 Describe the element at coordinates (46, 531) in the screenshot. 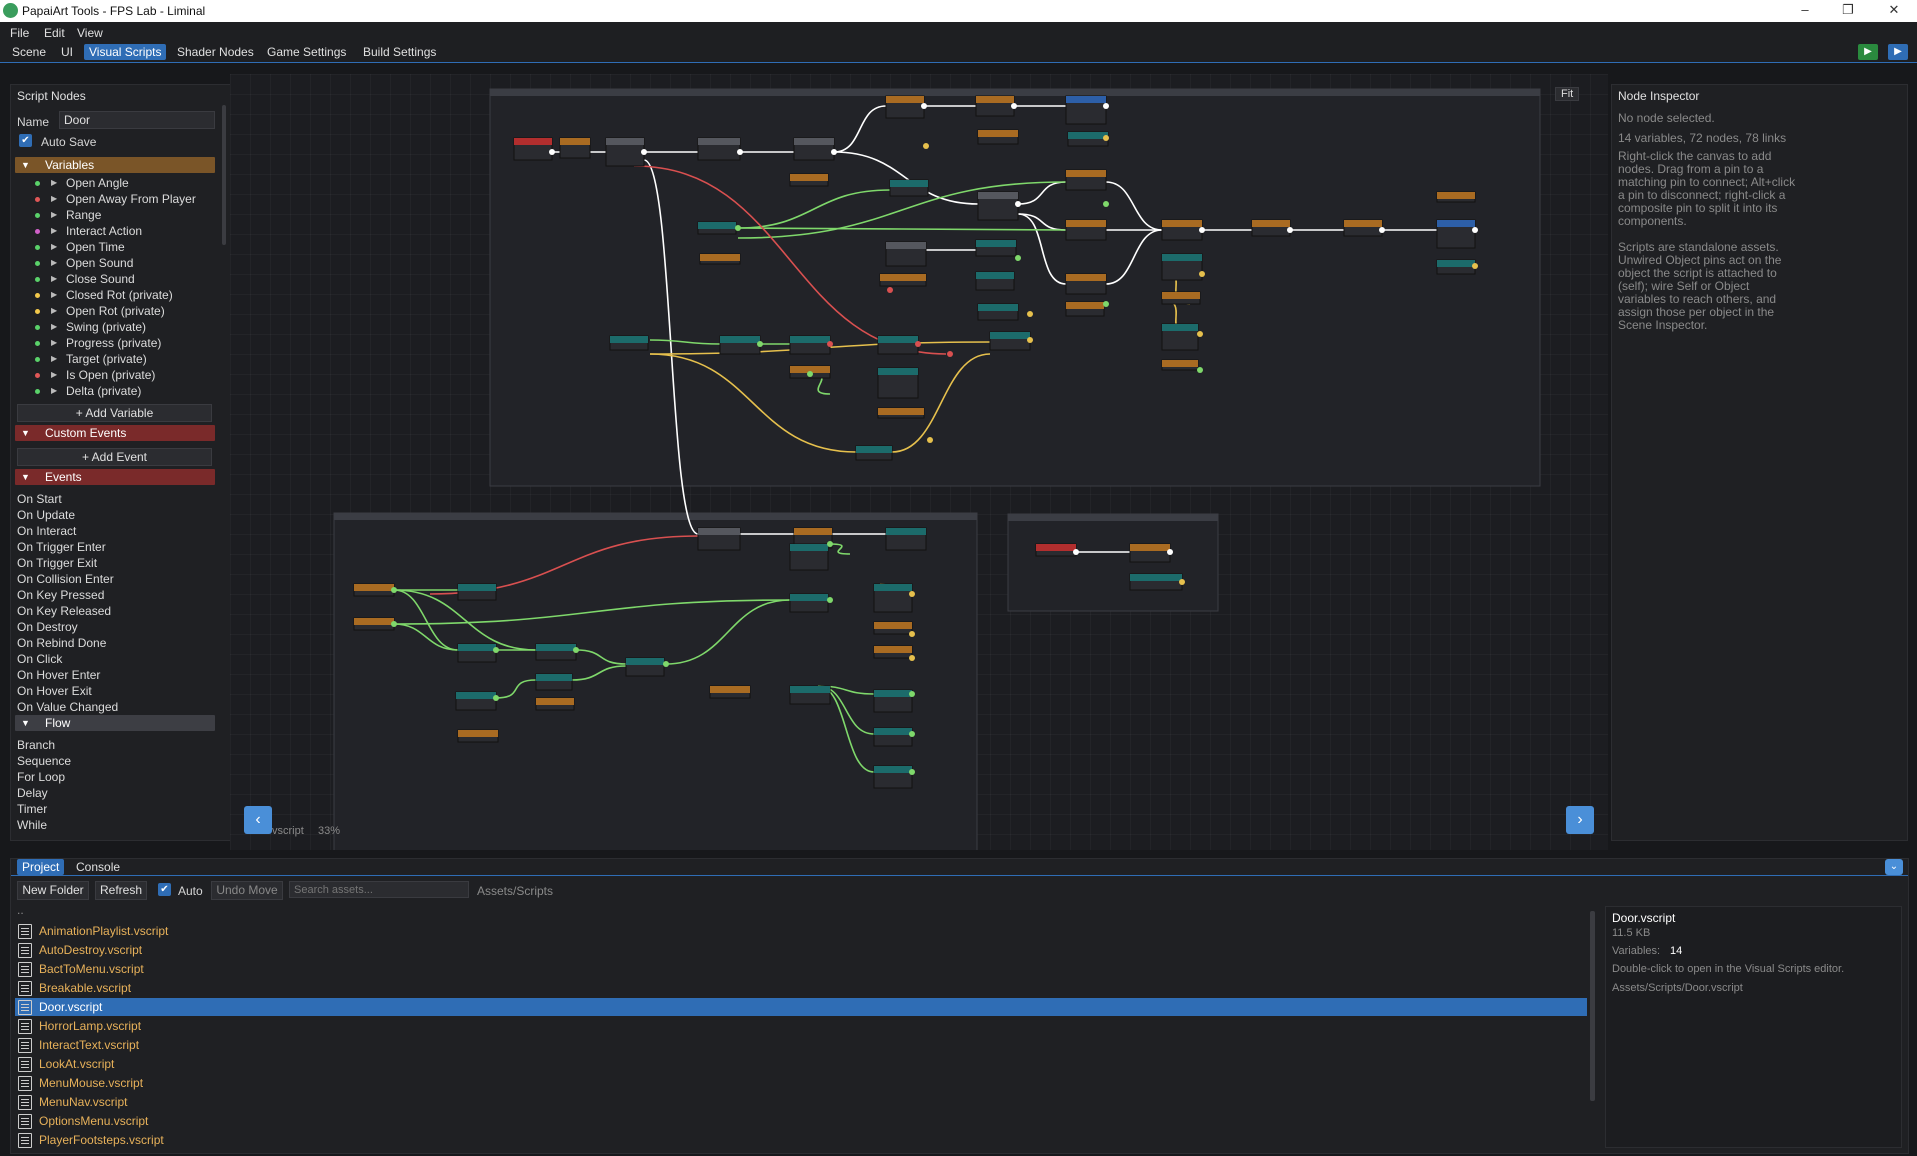

I see `event-item: On Interact` at that location.